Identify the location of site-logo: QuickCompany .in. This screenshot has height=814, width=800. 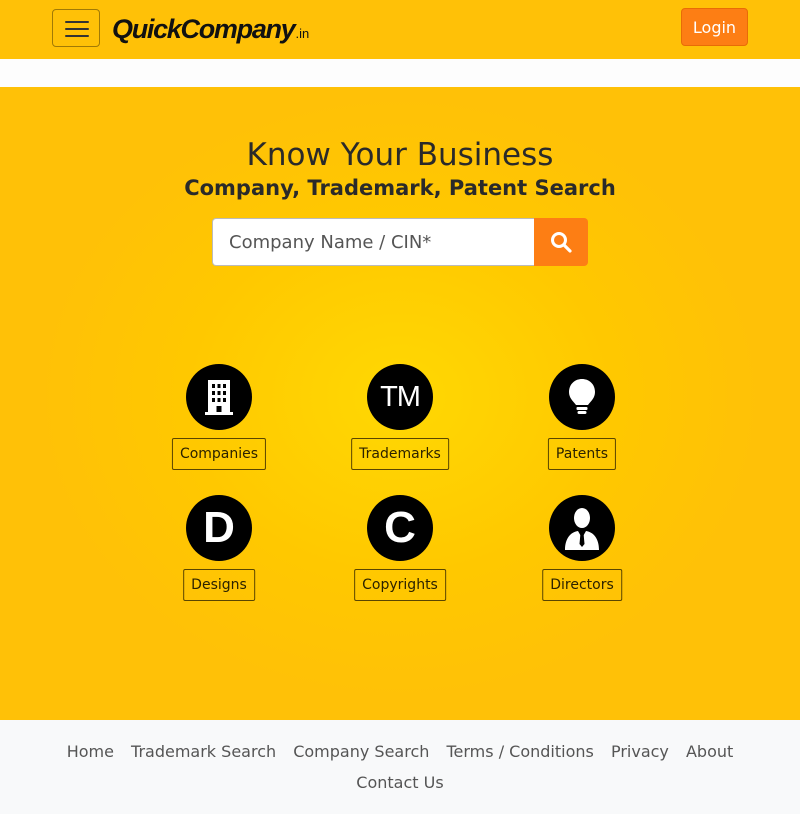
(210, 27).